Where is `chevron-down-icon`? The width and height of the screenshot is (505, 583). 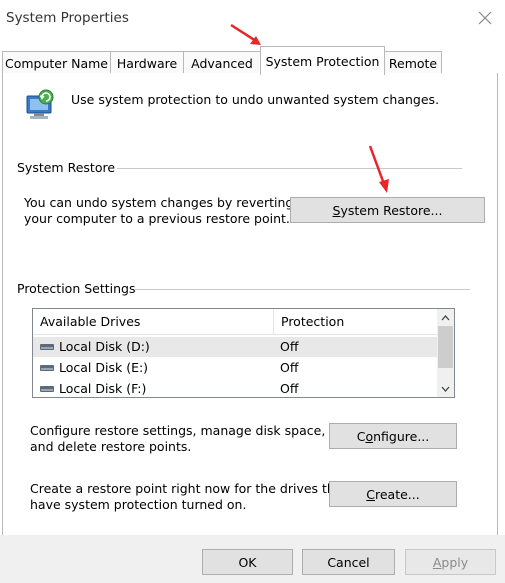 chevron-down-icon is located at coordinates (445, 389).